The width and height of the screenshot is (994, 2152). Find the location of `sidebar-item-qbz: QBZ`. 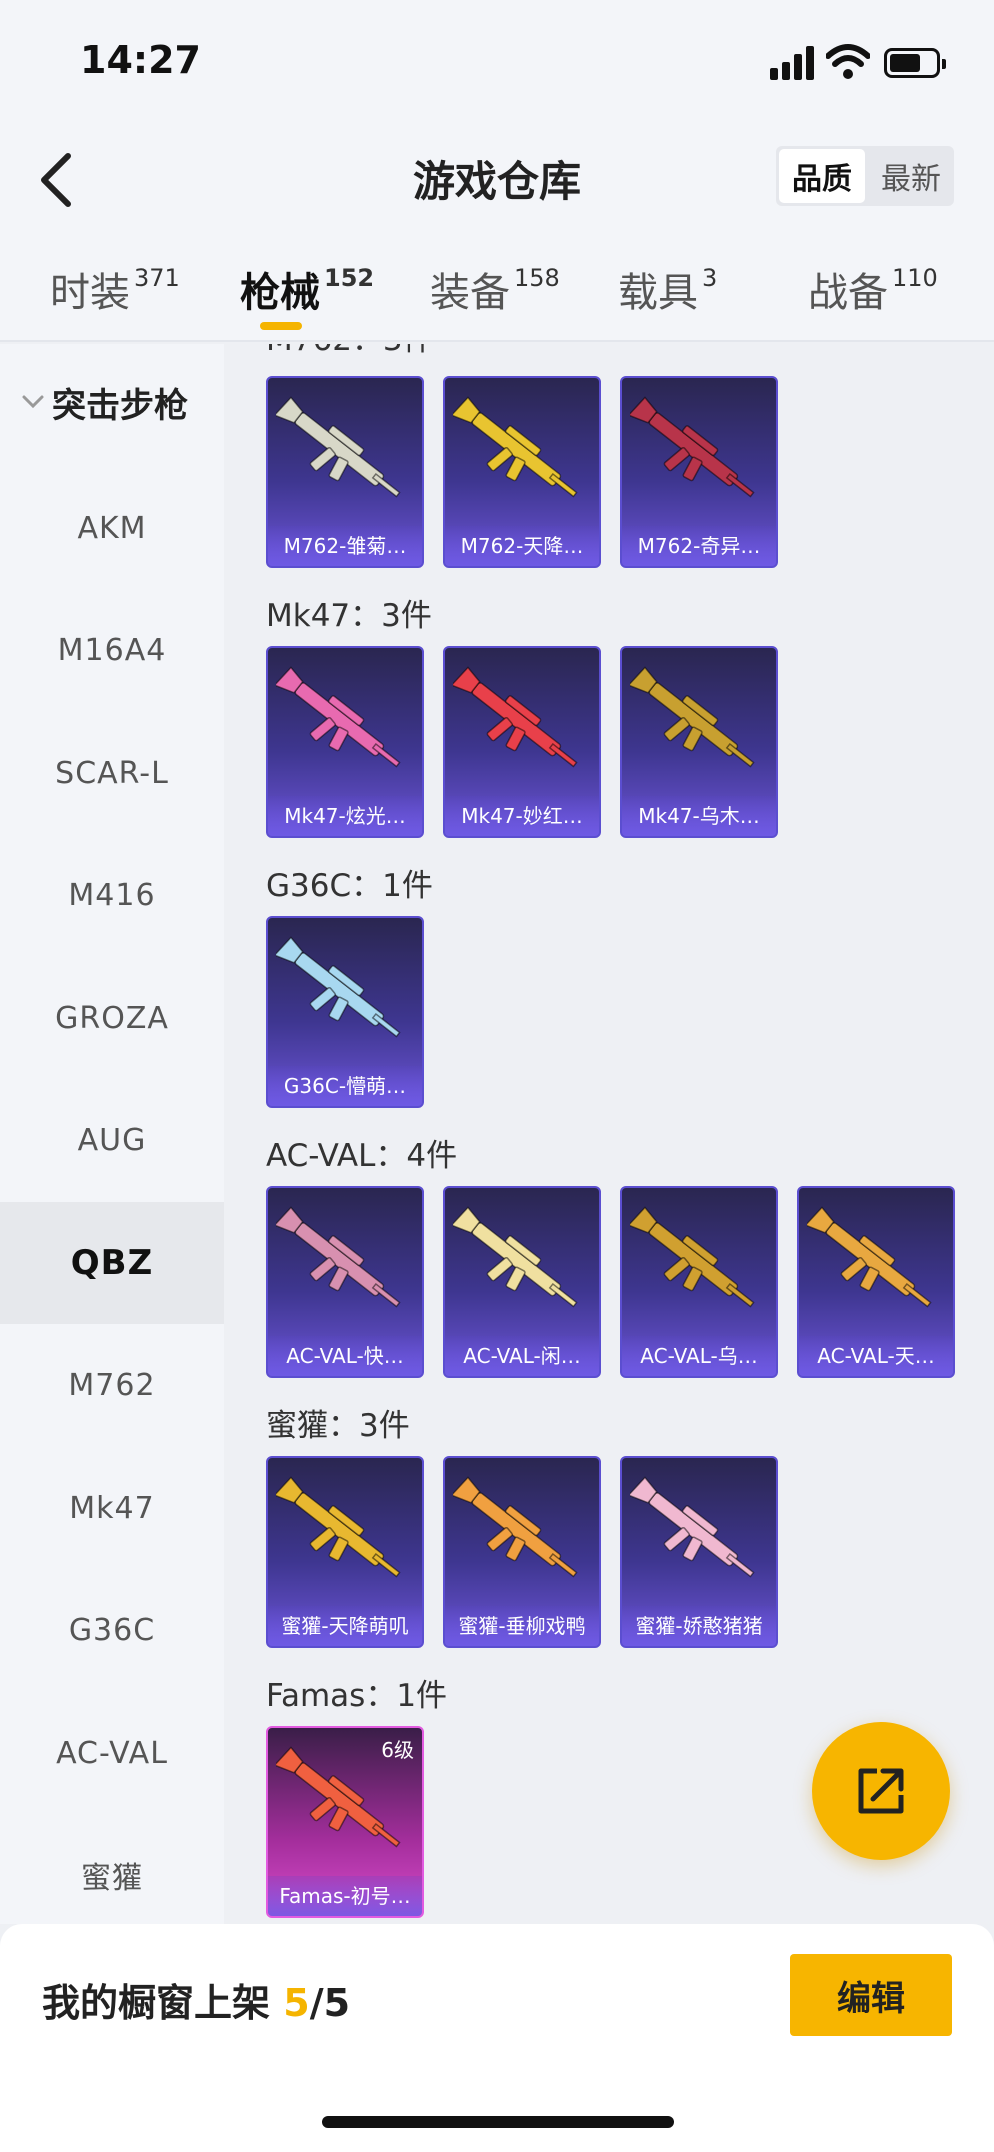

sidebar-item-qbz: QBZ is located at coordinates (112, 1263).